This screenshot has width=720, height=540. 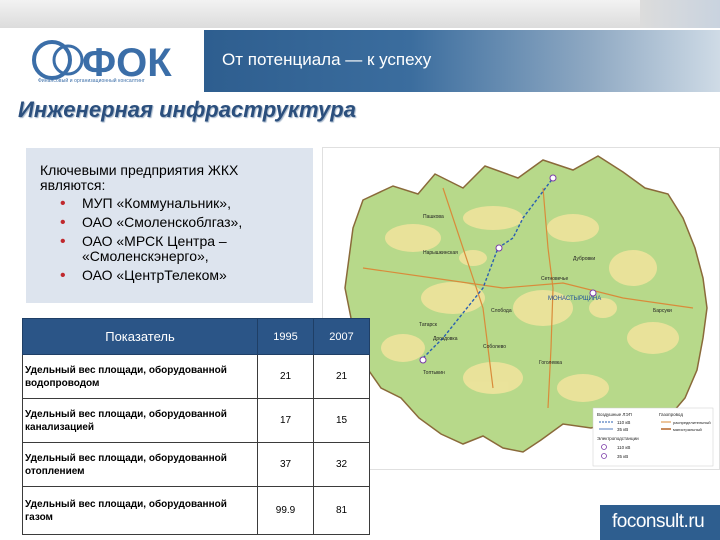 I want to click on map-place-label: Топтыкин, so click(x=434, y=373).